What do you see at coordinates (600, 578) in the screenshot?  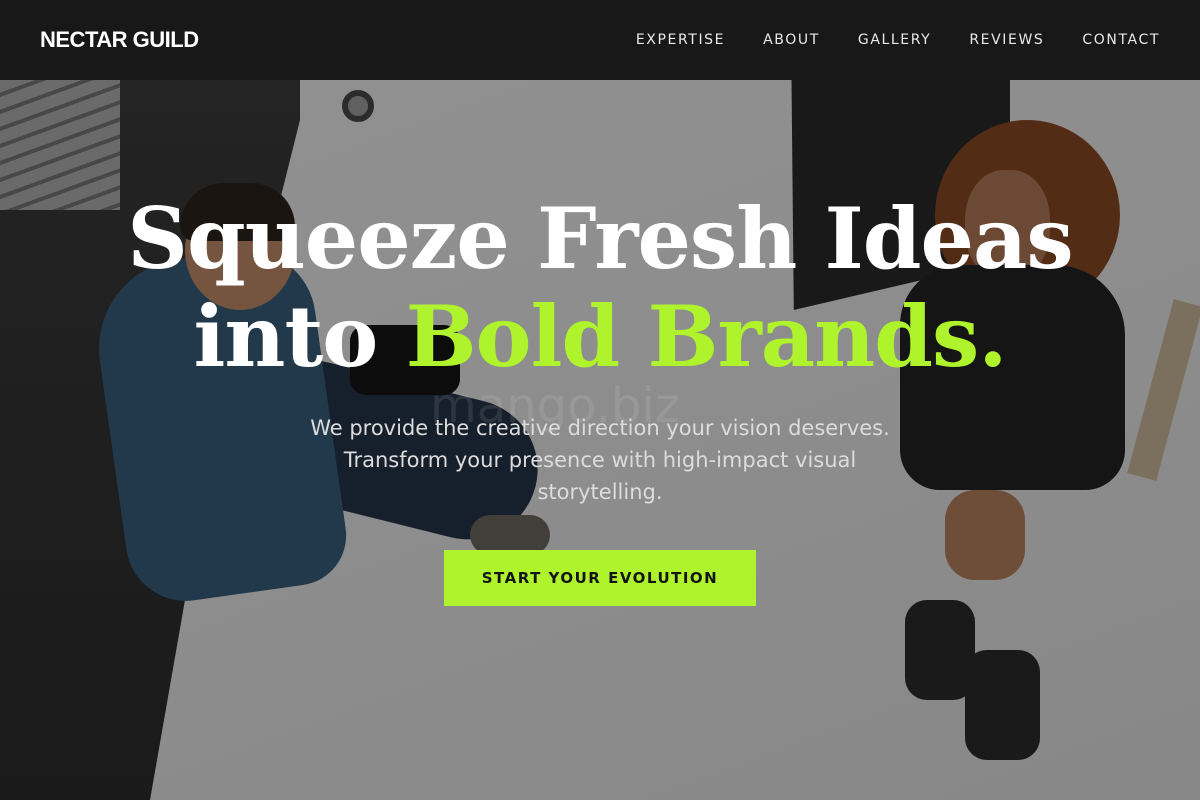 I see `start-evolution-button: START YOUR EVOLUTION` at bounding box center [600, 578].